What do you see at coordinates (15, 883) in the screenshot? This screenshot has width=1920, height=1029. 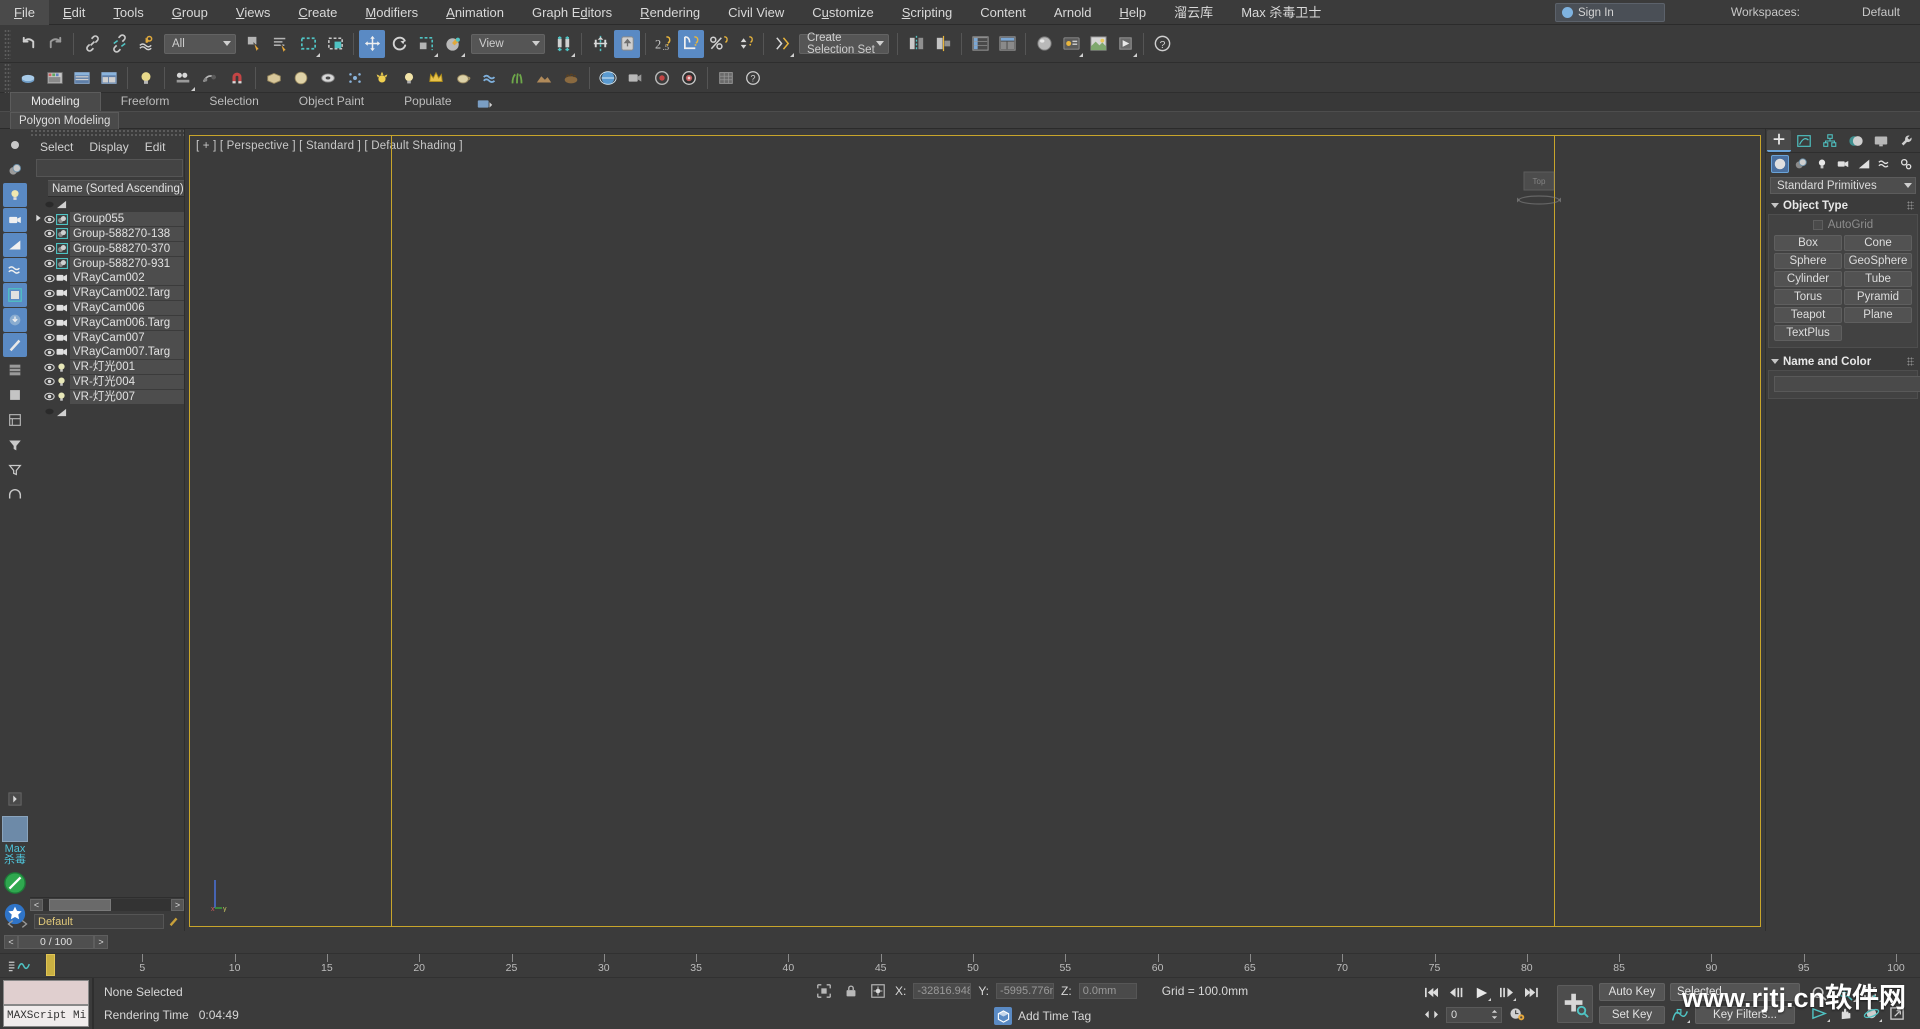 I see `antivirus-shield-green-icon` at bounding box center [15, 883].